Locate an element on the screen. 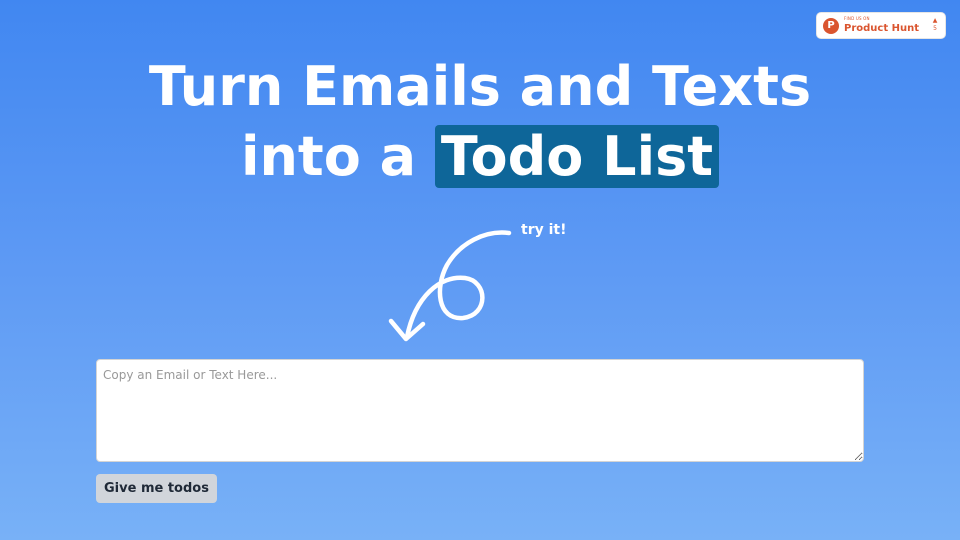 The image size is (960, 540). upvote-counter: ▲ 5 is located at coordinates (935, 25).